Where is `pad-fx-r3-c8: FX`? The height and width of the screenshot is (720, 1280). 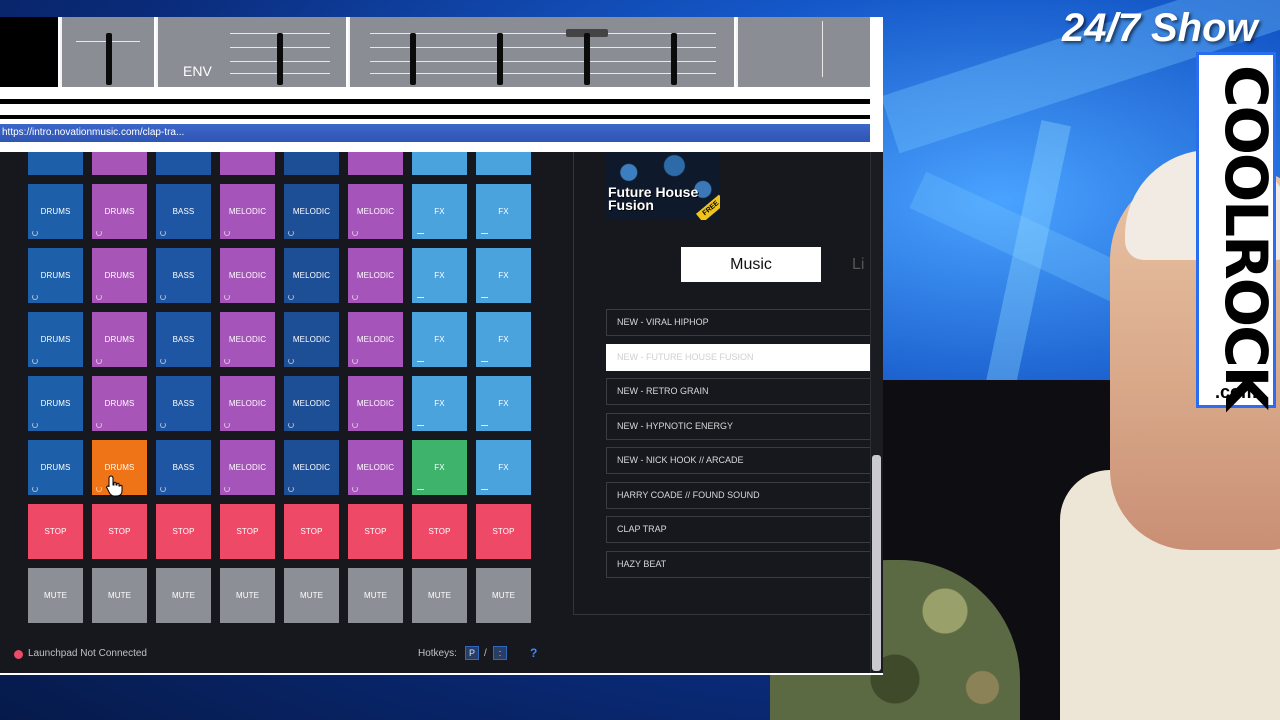 pad-fx-r3-c8: FX is located at coordinates (503, 339).